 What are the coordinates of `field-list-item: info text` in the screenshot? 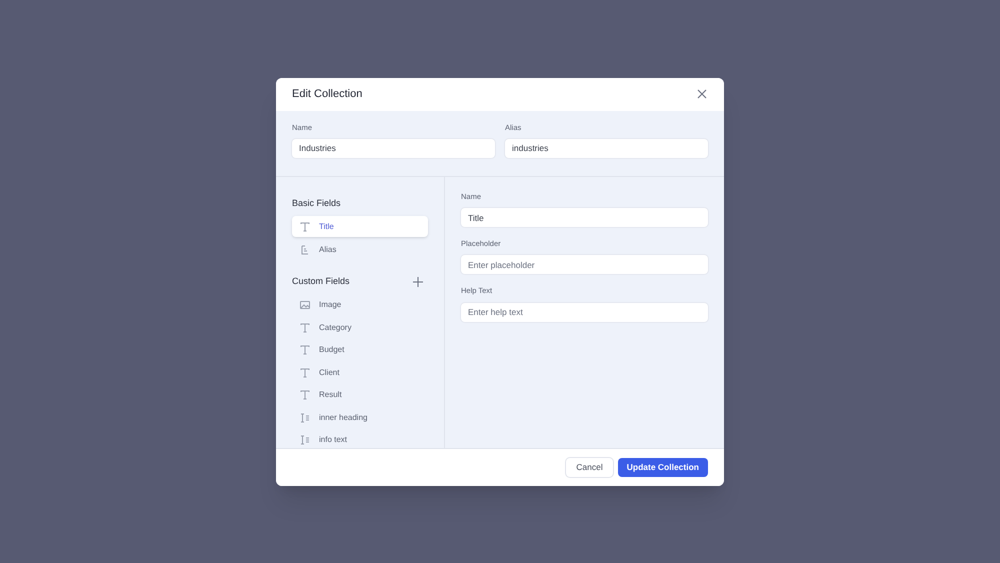 It's located at (360, 440).